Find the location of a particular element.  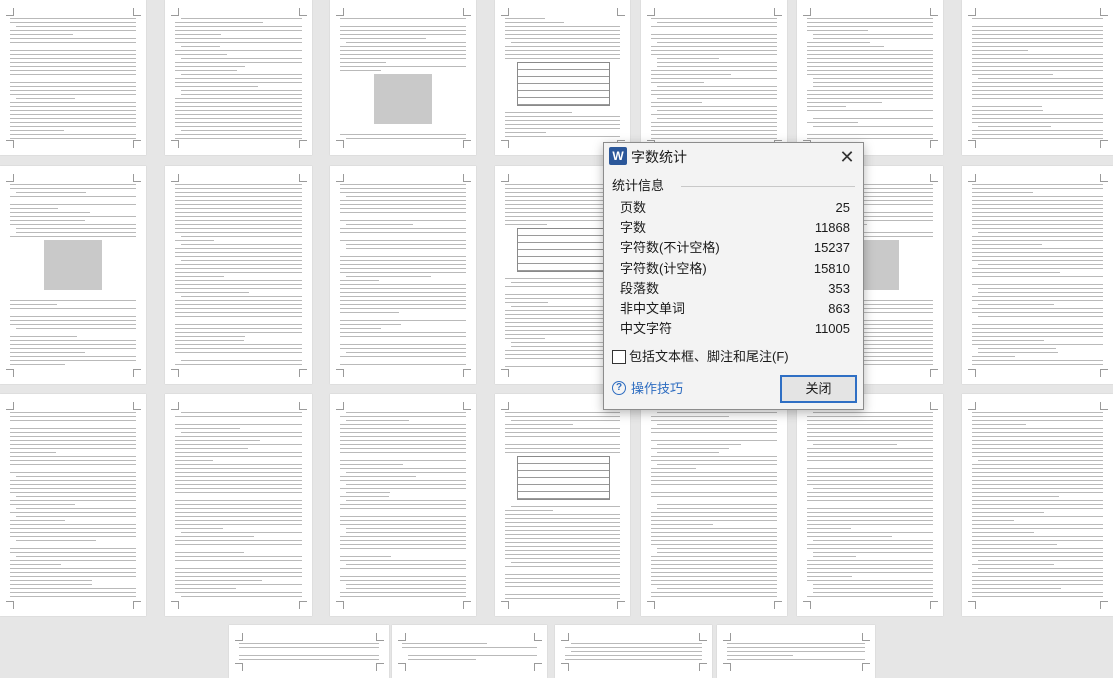

stat-value: 11005 is located at coordinates (832, 329).